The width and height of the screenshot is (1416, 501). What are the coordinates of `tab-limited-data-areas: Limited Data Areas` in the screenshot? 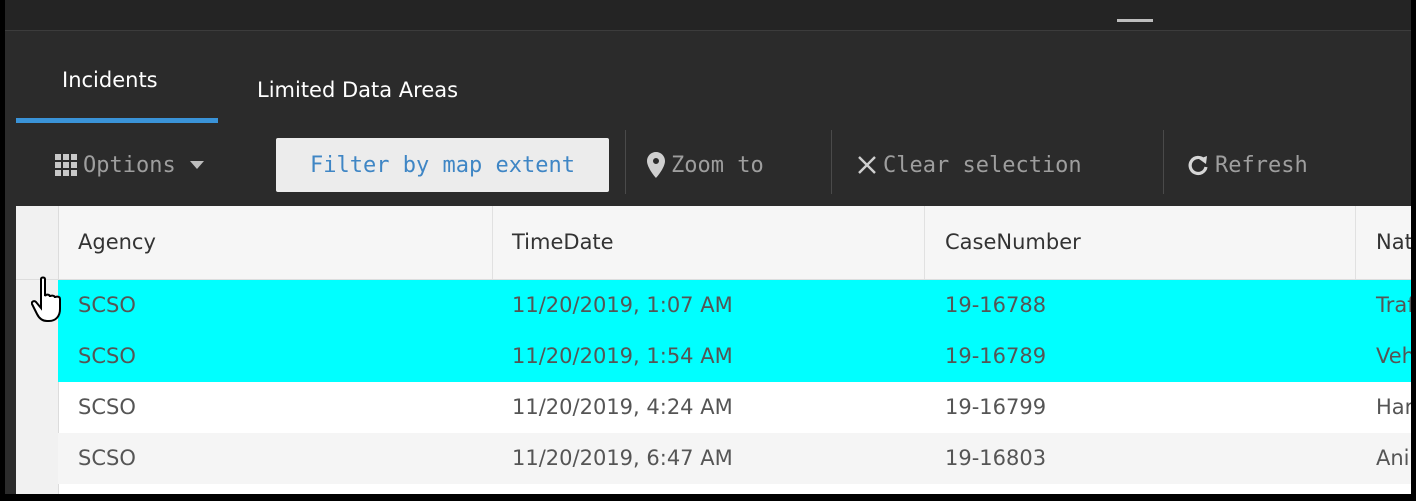 It's located at (357, 90).